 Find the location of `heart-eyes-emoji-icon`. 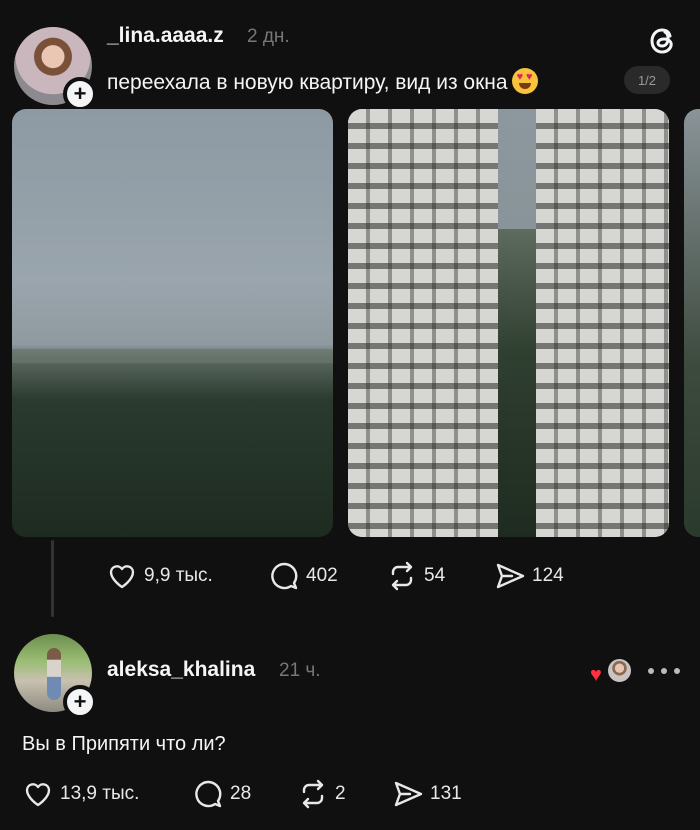

heart-eyes-emoji-icon is located at coordinates (524, 81).